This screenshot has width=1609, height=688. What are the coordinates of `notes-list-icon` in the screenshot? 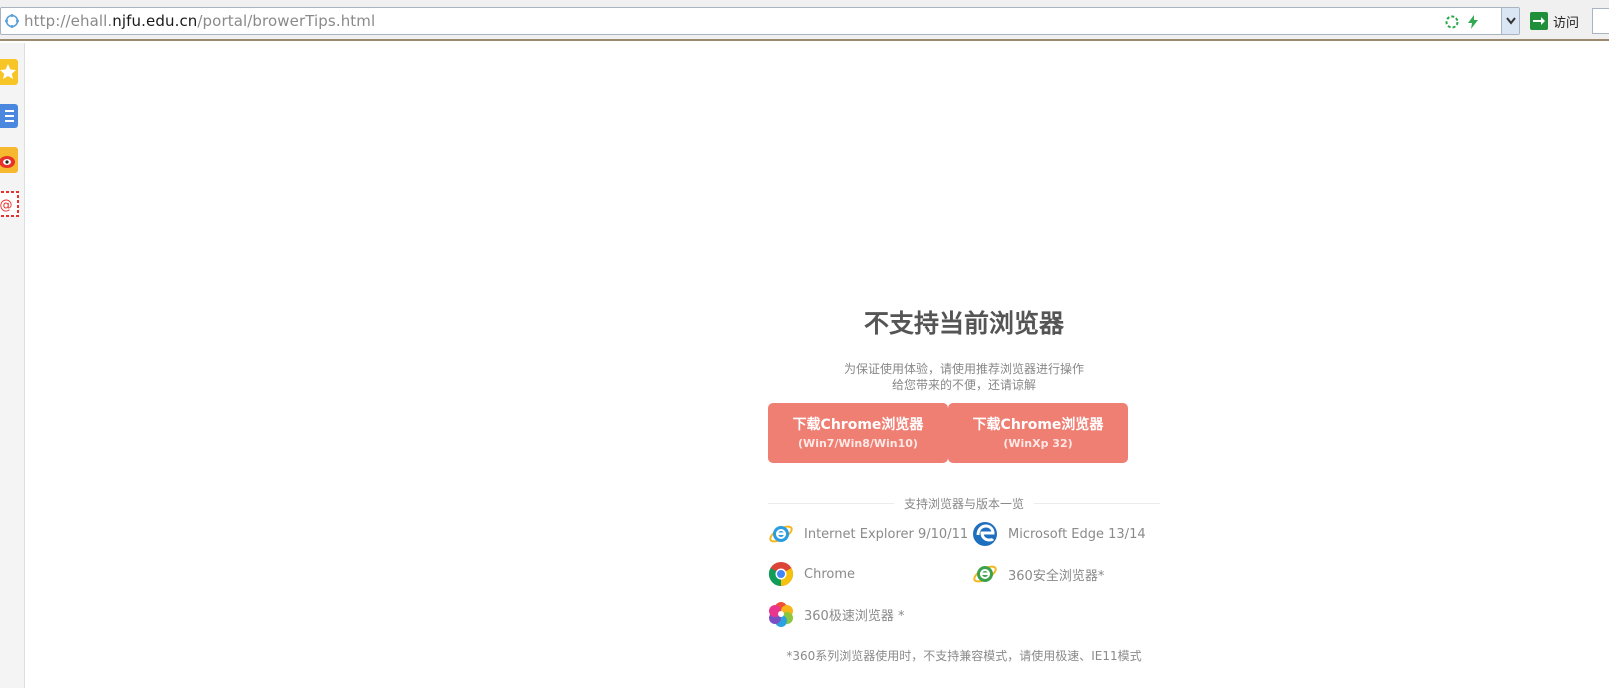 It's located at (10, 116).